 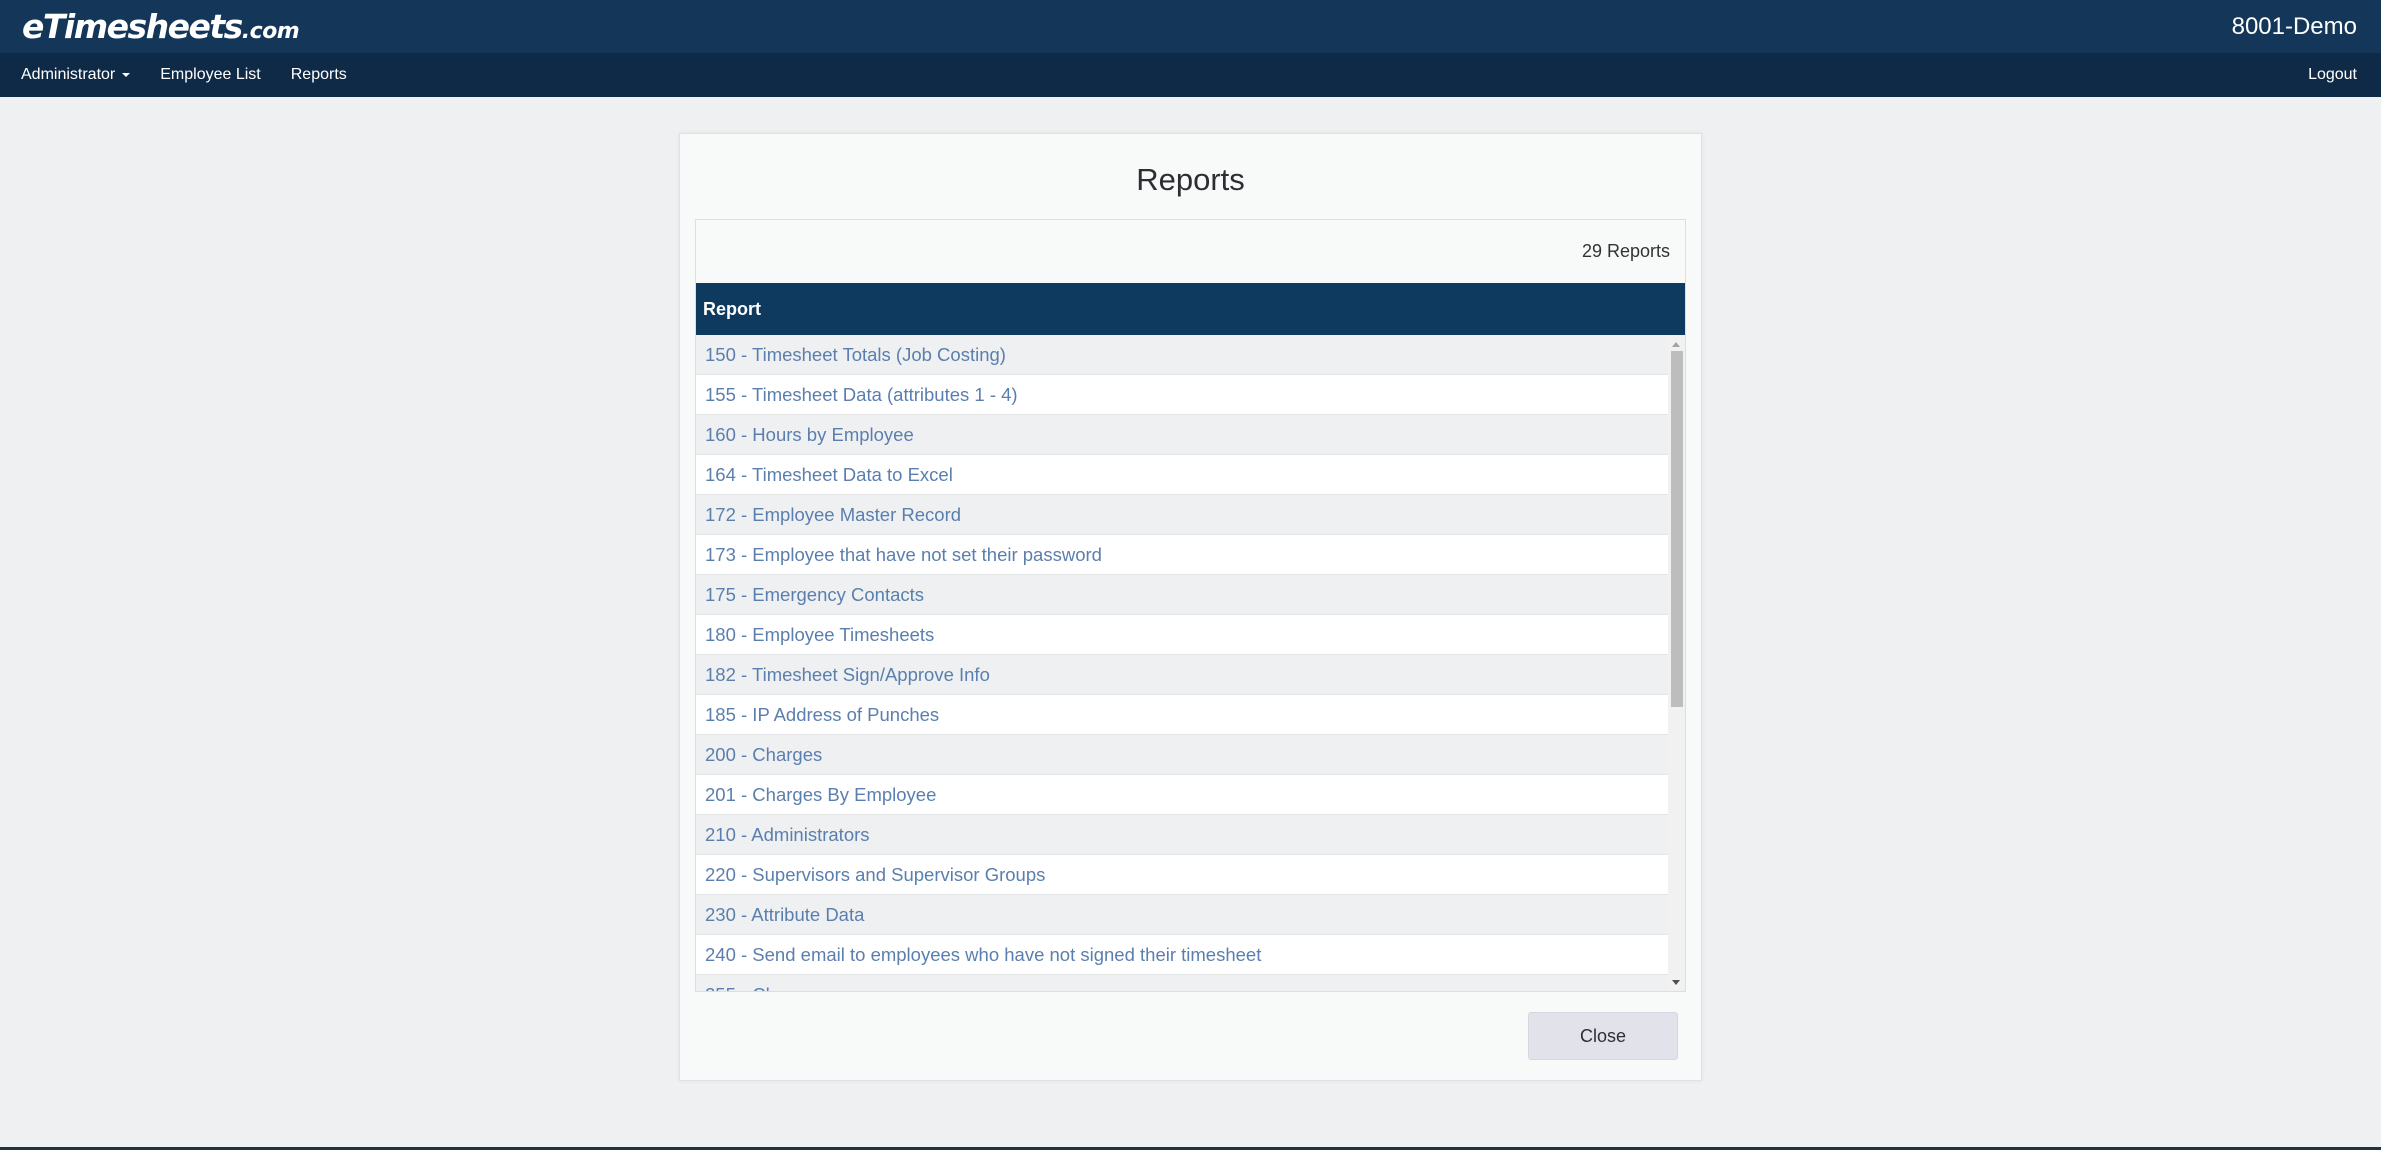 I want to click on report-row: 230 - Attribute Data, so click(x=1182, y=915).